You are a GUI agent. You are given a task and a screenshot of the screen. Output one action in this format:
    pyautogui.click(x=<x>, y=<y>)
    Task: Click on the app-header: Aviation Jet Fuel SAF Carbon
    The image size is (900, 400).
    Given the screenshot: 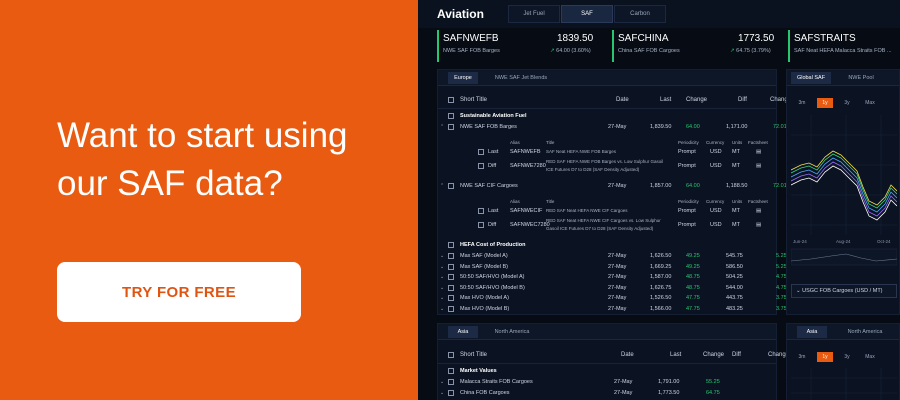 What is the action you would take?
    pyautogui.click(x=659, y=14)
    